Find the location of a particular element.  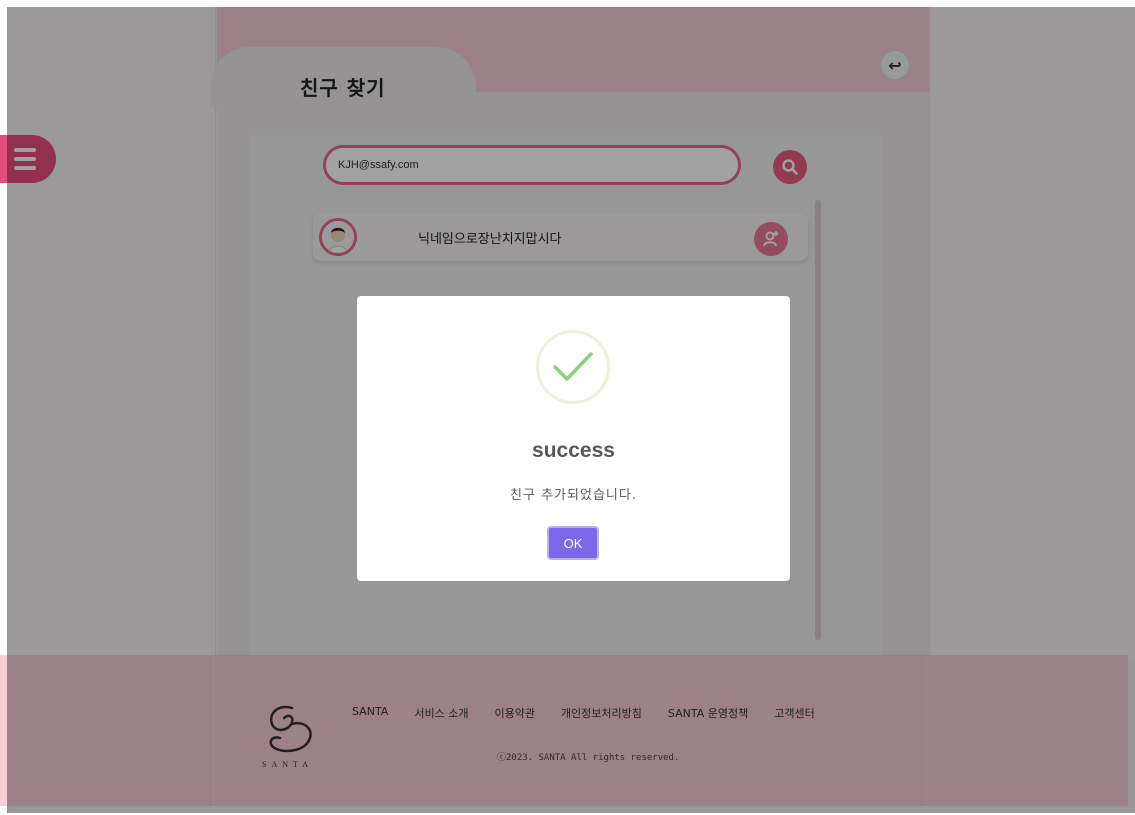

success-check-icon is located at coordinates (573, 367).